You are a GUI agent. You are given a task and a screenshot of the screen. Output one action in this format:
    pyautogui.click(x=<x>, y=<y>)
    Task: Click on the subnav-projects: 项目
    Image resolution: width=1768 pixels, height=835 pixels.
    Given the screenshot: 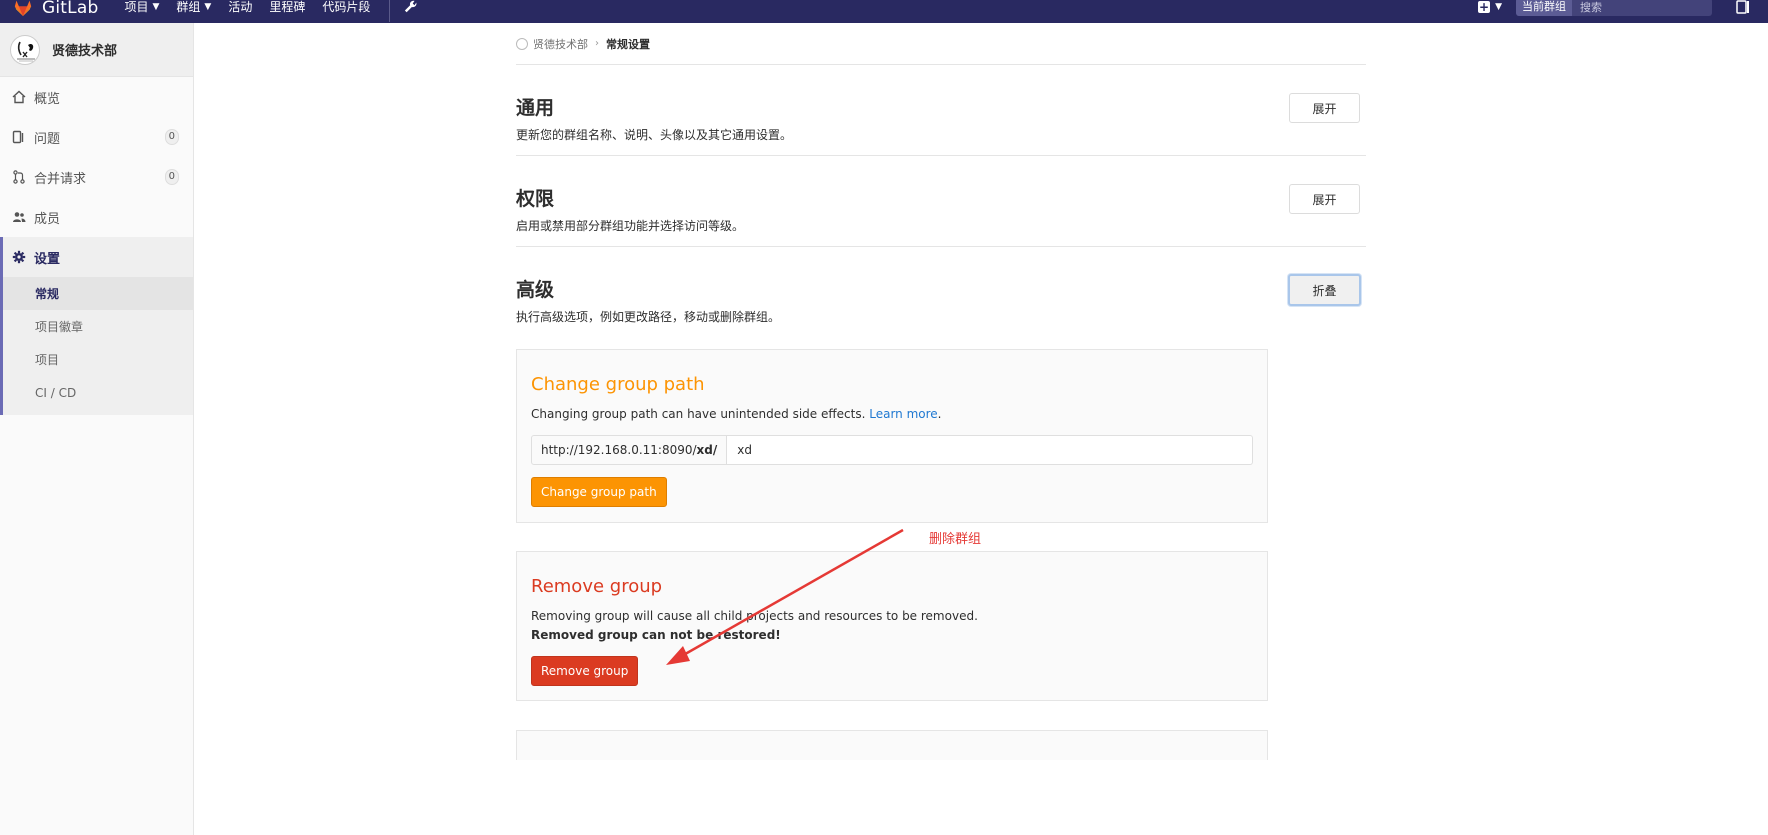 What is the action you would take?
    pyautogui.click(x=98, y=359)
    